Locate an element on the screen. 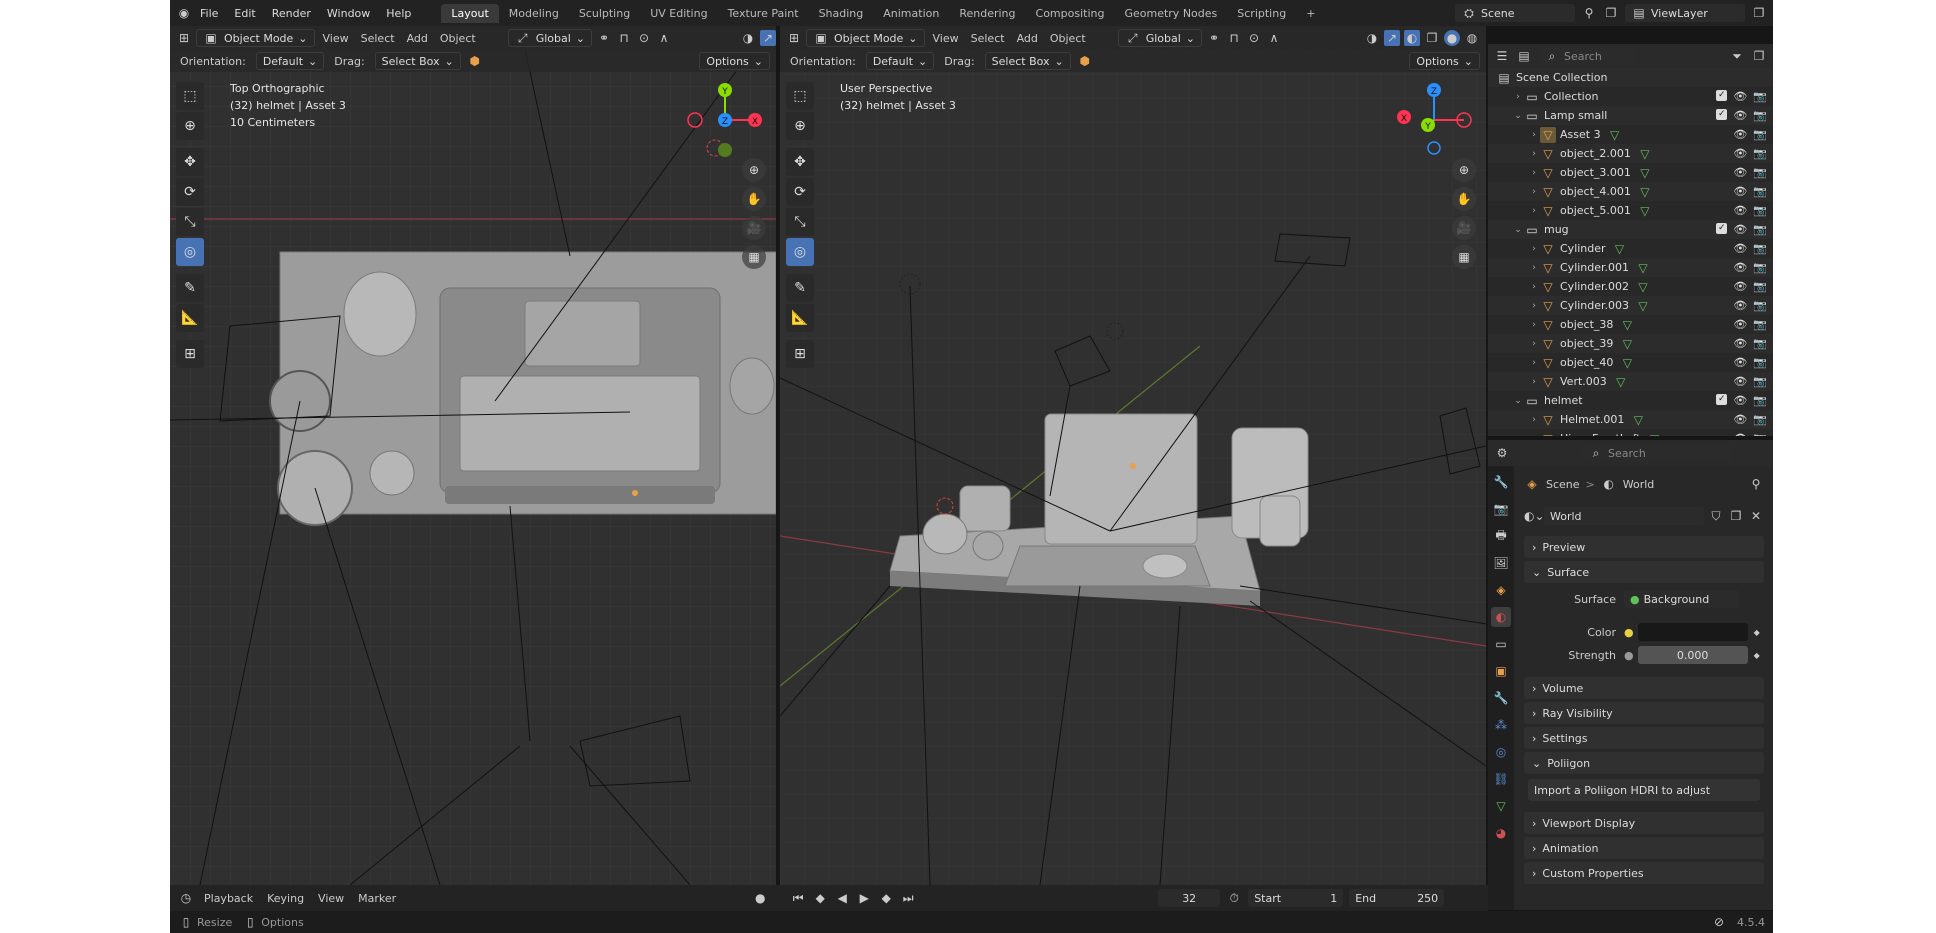 This screenshot has height=933, width=1936. tab-geometry-nodes: Geometry Nodes is located at coordinates (1170, 13).